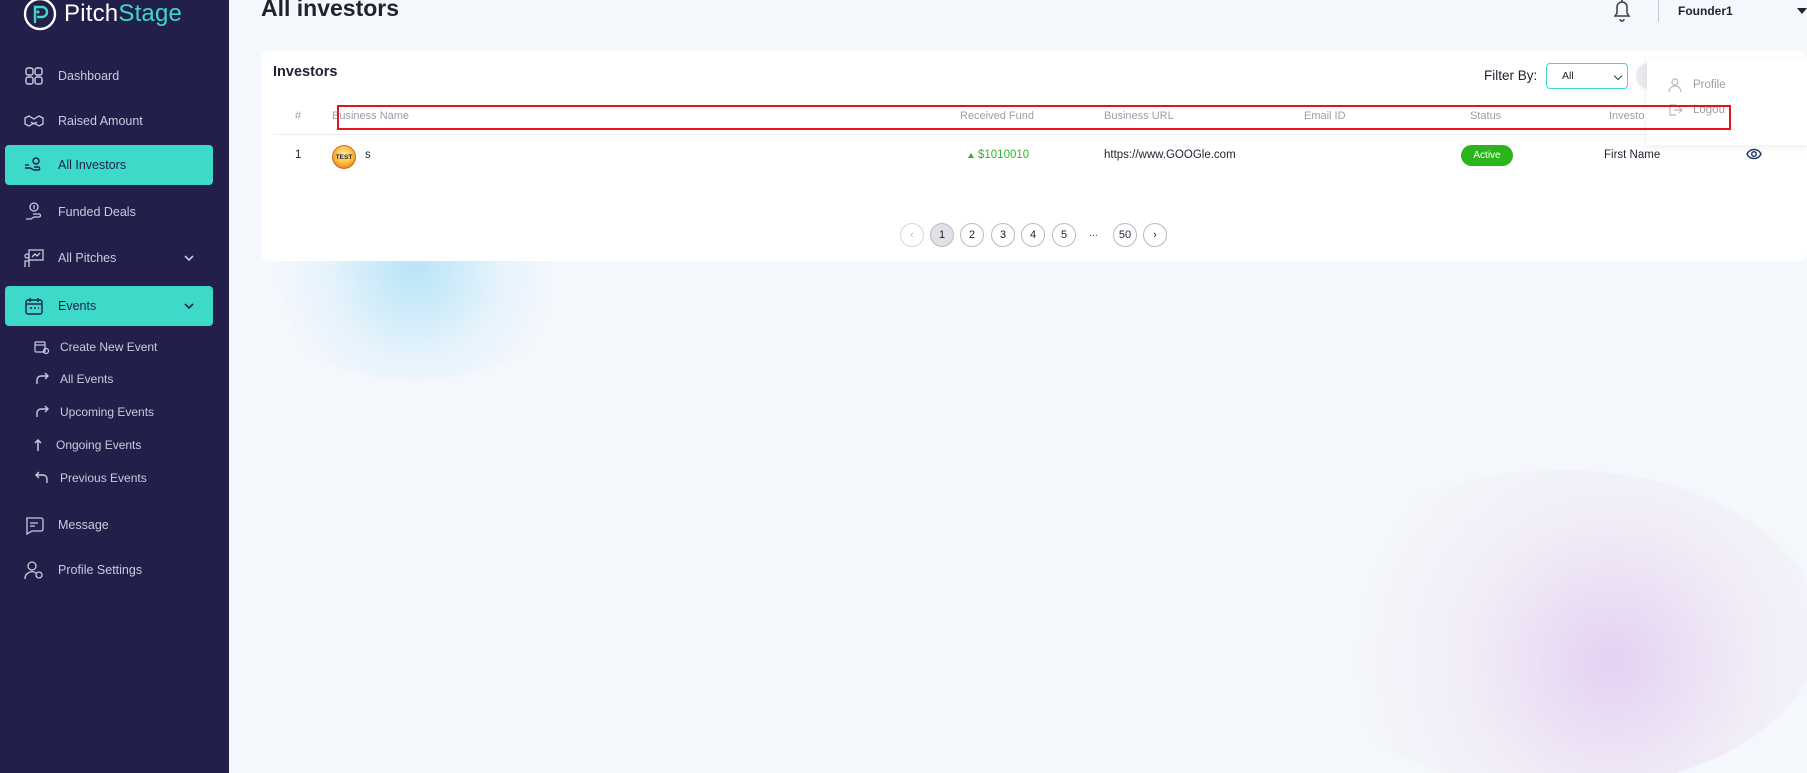 Image resolution: width=1807 pixels, height=773 pixels. What do you see at coordinates (92, 165) in the screenshot?
I see `sidebar-item-label: All Investors` at bounding box center [92, 165].